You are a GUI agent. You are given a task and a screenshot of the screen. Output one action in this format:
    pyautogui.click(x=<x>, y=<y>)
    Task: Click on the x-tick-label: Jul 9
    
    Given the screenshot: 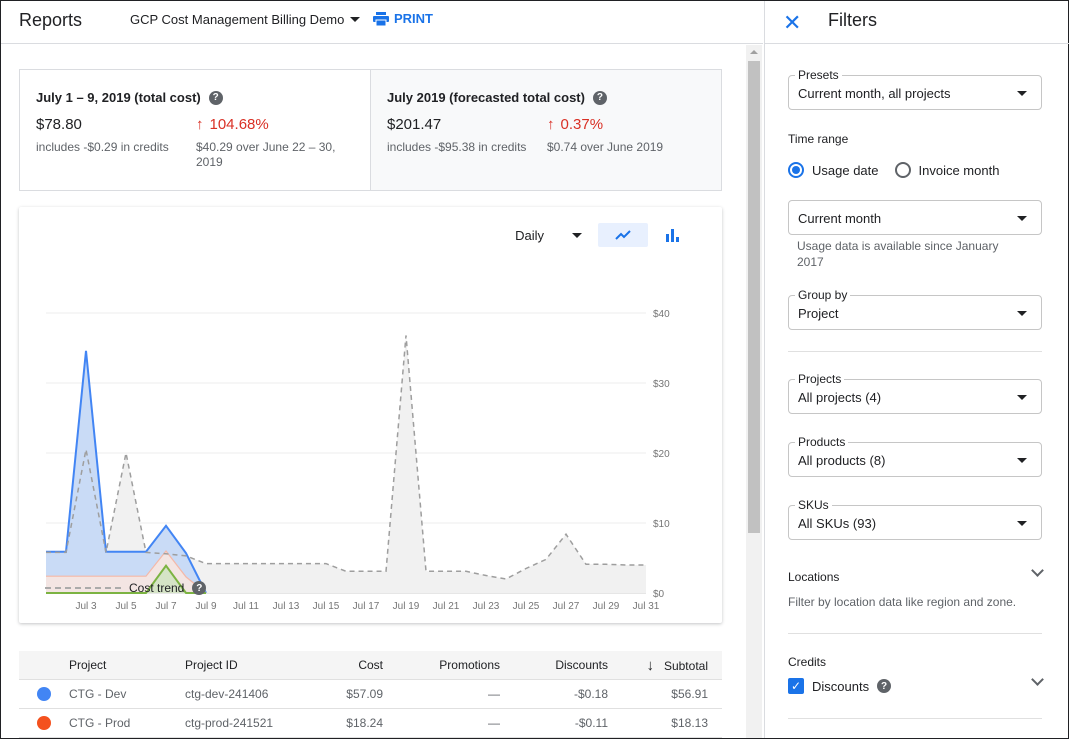 What is the action you would take?
    pyautogui.click(x=206, y=606)
    